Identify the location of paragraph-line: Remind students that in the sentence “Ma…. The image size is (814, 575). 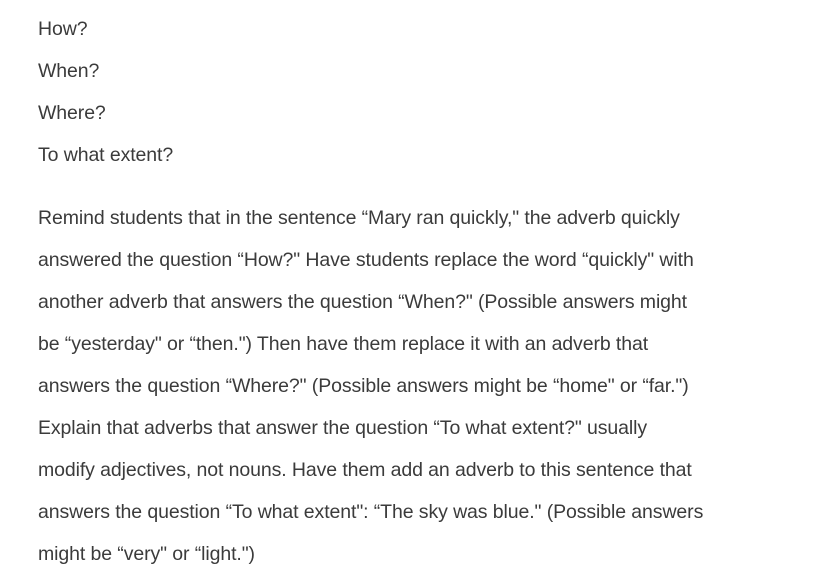
(359, 218).